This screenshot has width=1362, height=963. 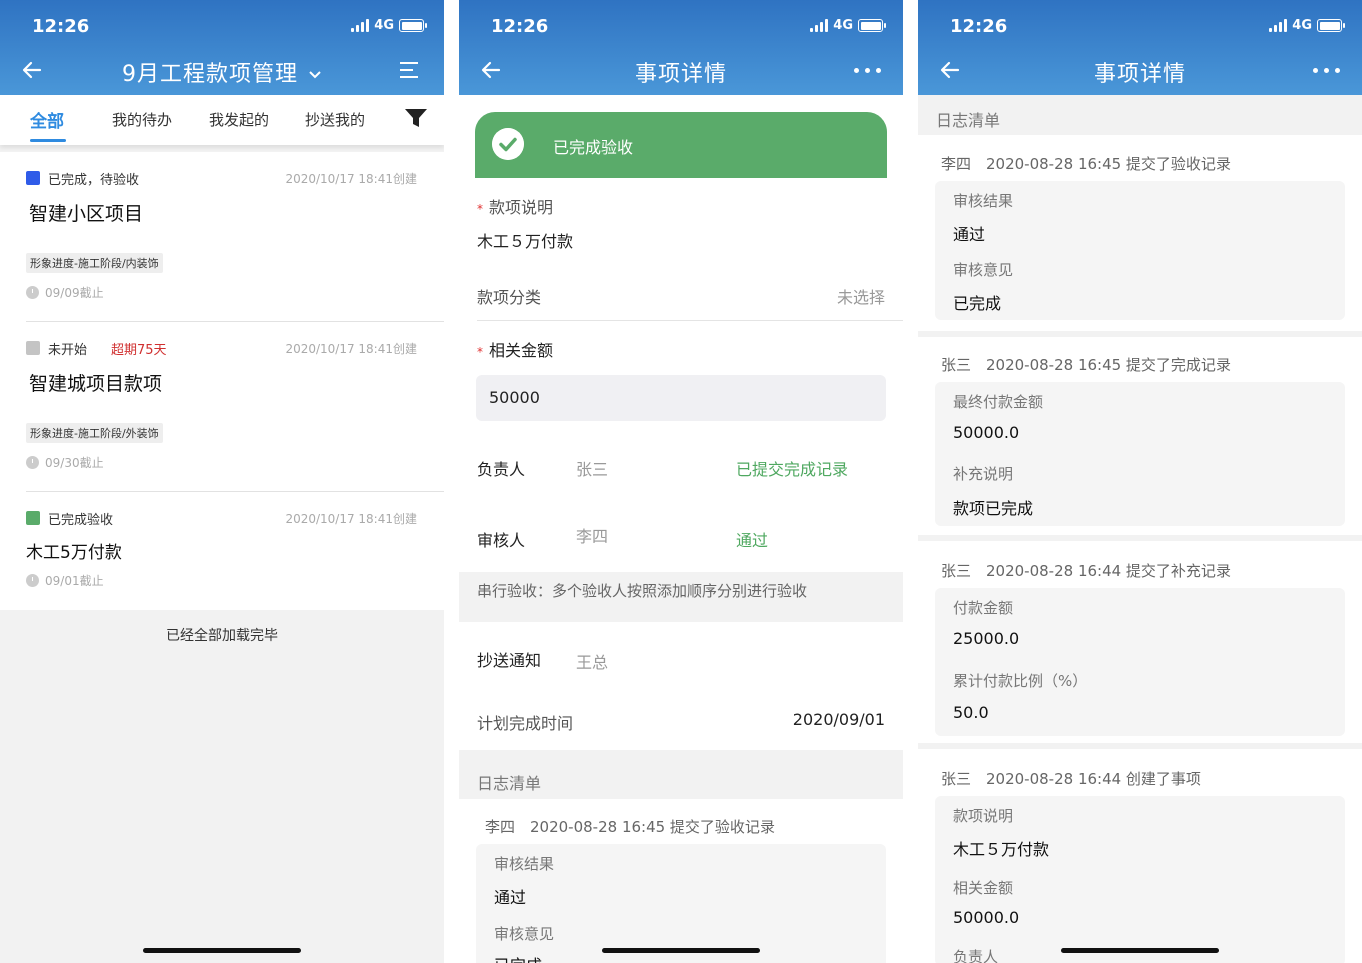 I want to click on amount-label: * 相关金额, so click(x=515, y=349).